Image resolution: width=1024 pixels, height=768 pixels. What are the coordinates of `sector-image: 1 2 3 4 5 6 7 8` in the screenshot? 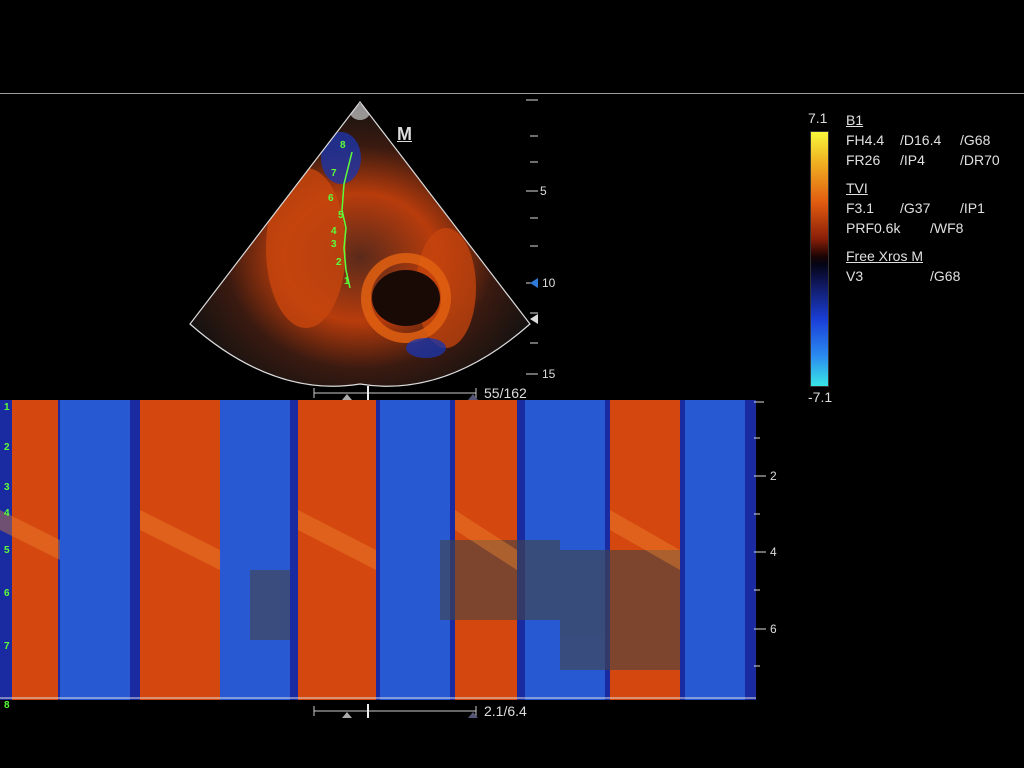 It's located at (360, 244).